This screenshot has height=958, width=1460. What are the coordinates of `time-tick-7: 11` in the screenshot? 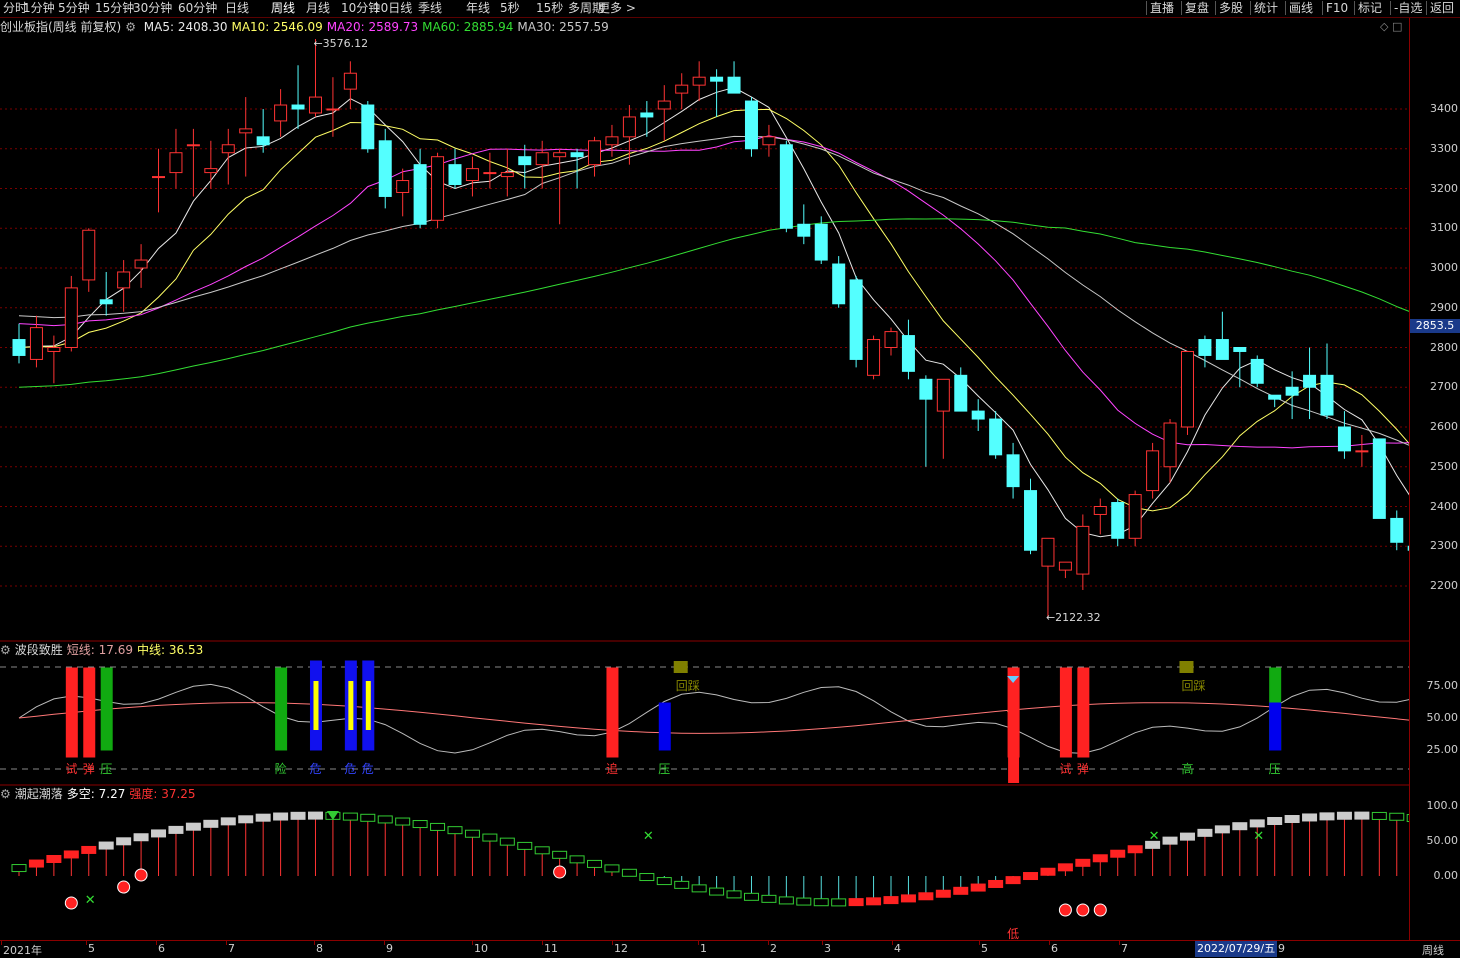 It's located at (551, 948).